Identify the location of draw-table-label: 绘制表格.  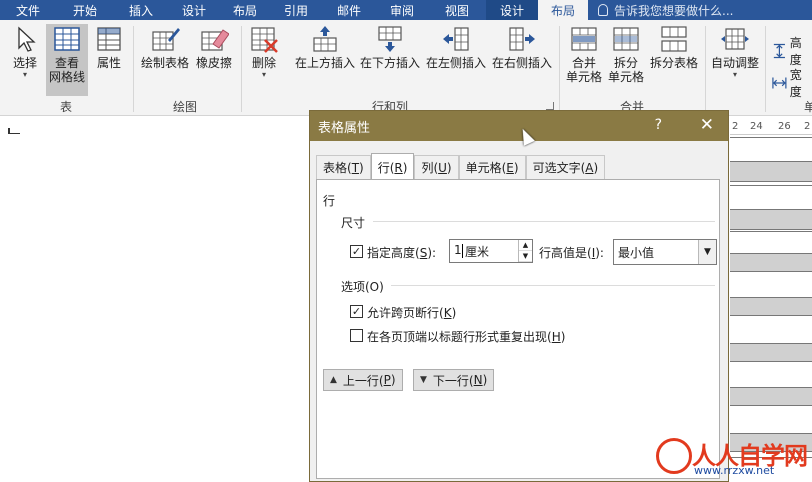
(164, 63).